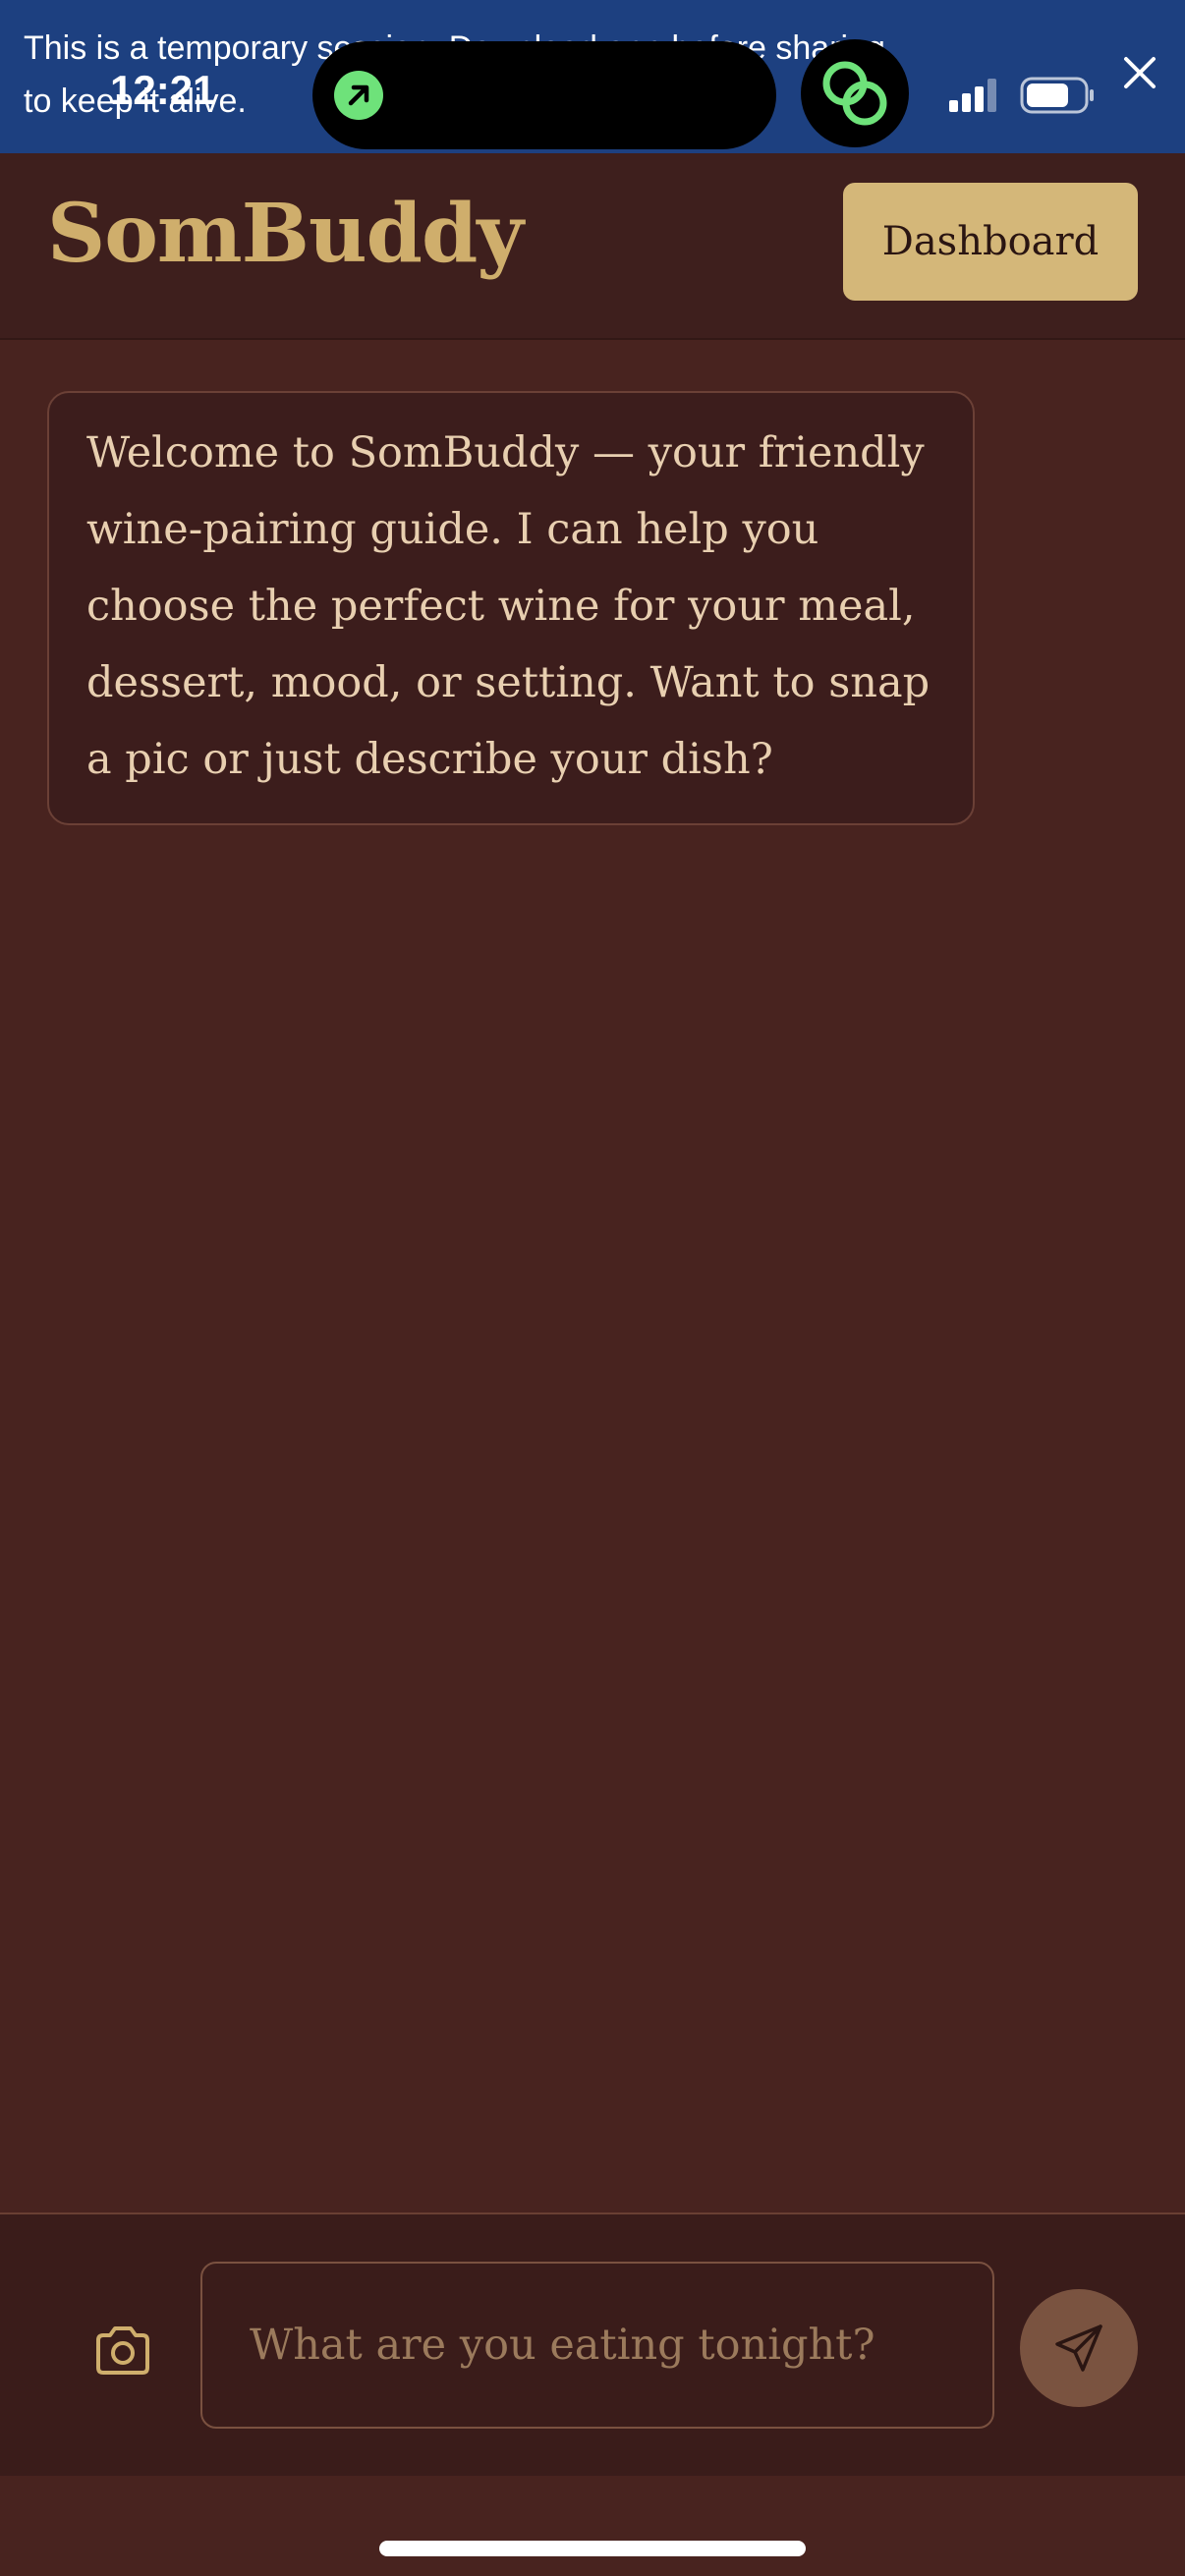 Image resolution: width=1185 pixels, height=2576 pixels. I want to click on status-time: 12:21, so click(163, 90).